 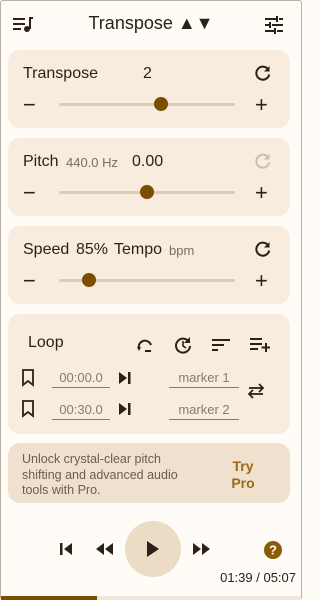 What do you see at coordinates (49, 598) in the screenshot?
I see `playback-progress-fill` at bounding box center [49, 598].